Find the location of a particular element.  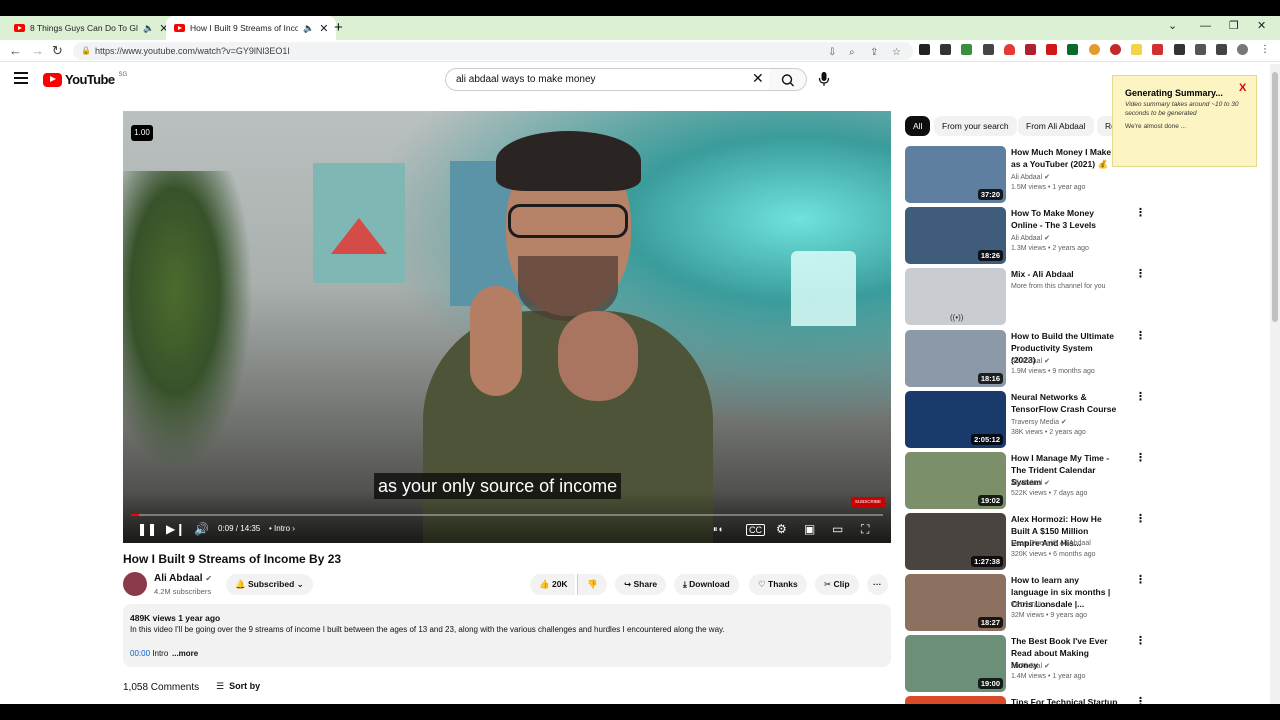

chapter-timestamp-link: 00:00 Intro is located at coordinates (149, 653).